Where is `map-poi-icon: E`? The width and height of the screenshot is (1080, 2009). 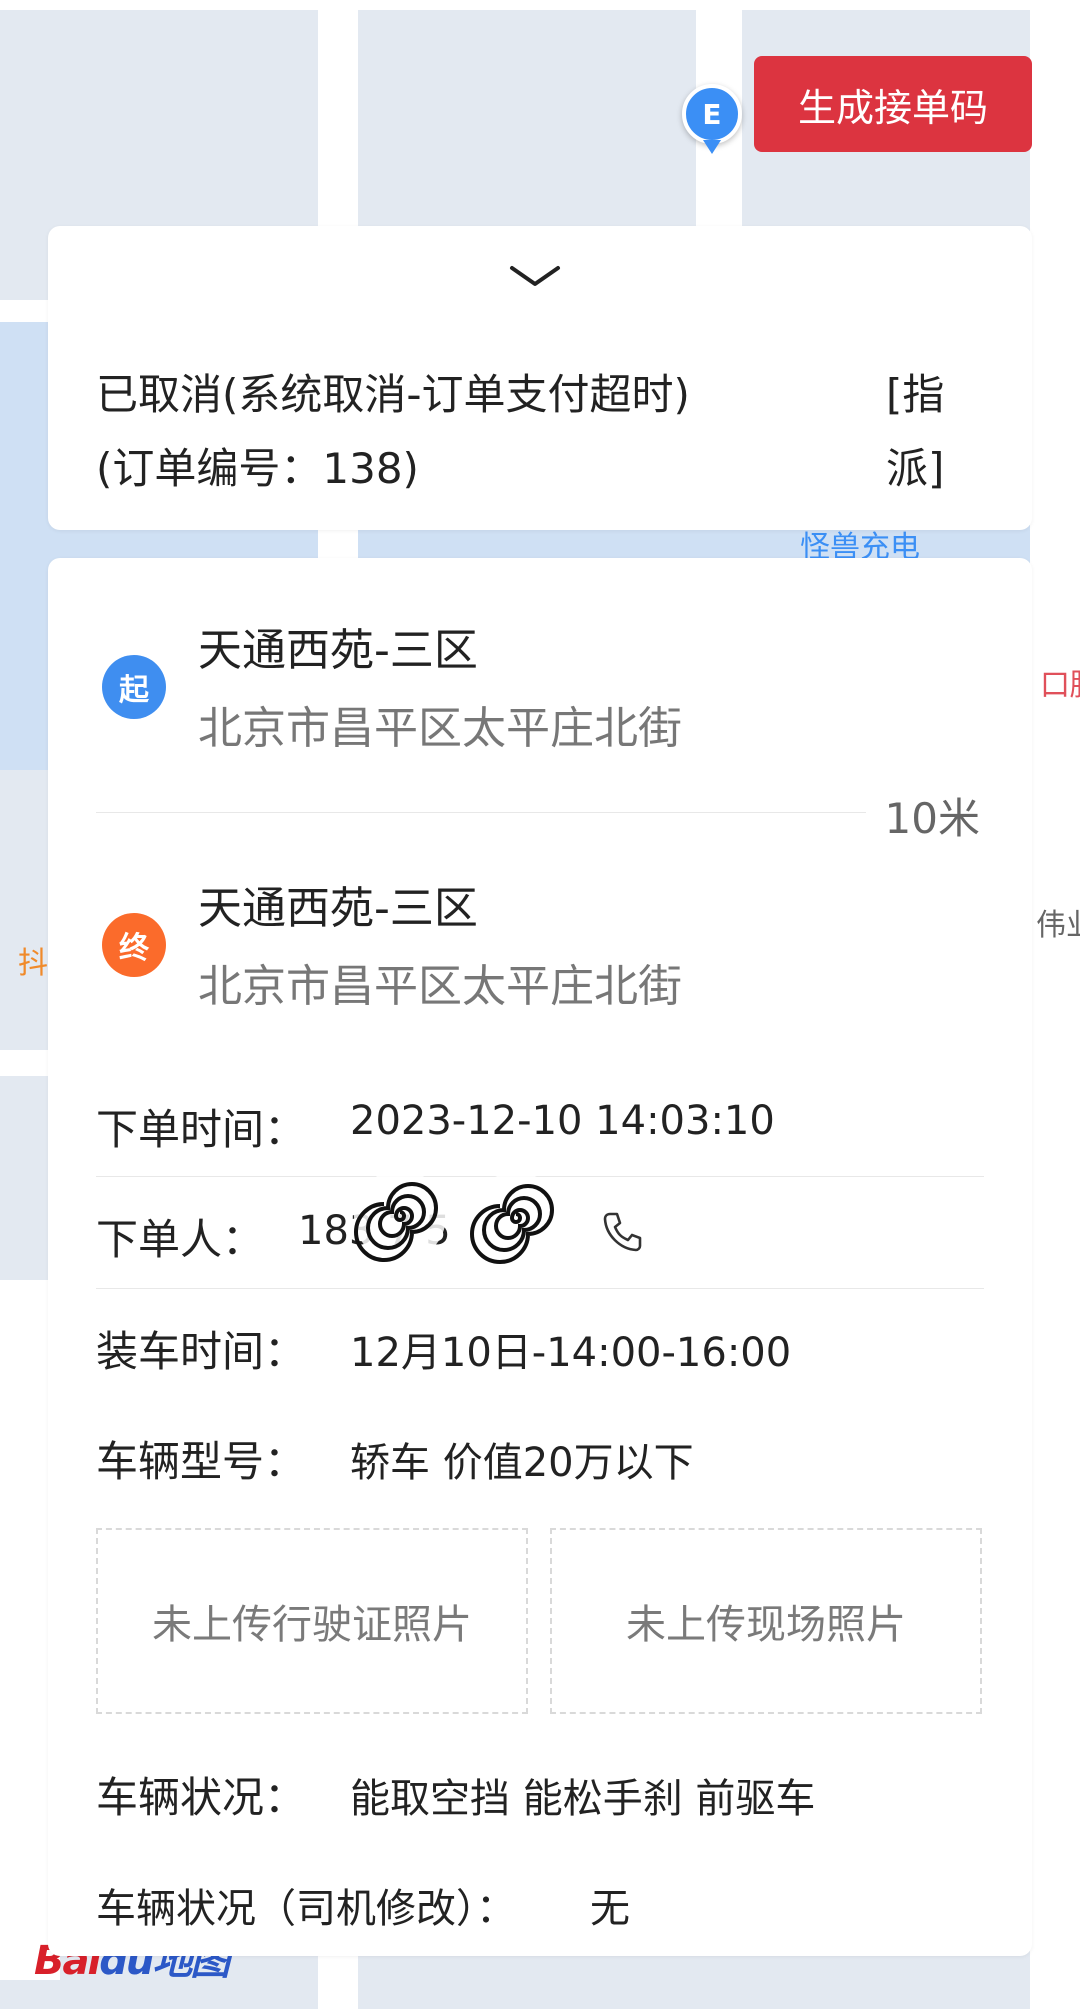
map-poi-icon: E is located at coordinates (712, 114).